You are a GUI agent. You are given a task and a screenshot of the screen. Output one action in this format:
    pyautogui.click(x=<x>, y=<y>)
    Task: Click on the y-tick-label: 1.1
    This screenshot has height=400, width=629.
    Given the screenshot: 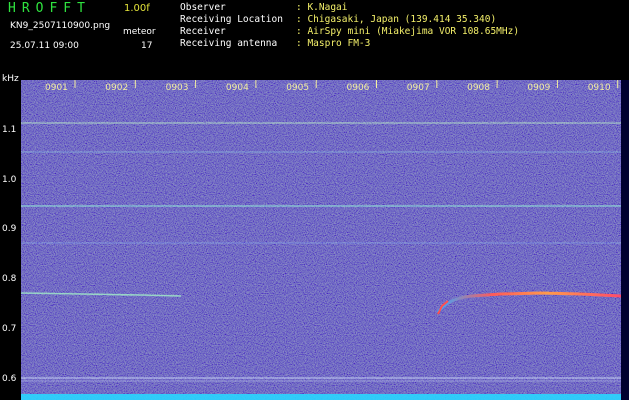 What is the action you would take?
    pyautogui.click(x=9, y=130)
    